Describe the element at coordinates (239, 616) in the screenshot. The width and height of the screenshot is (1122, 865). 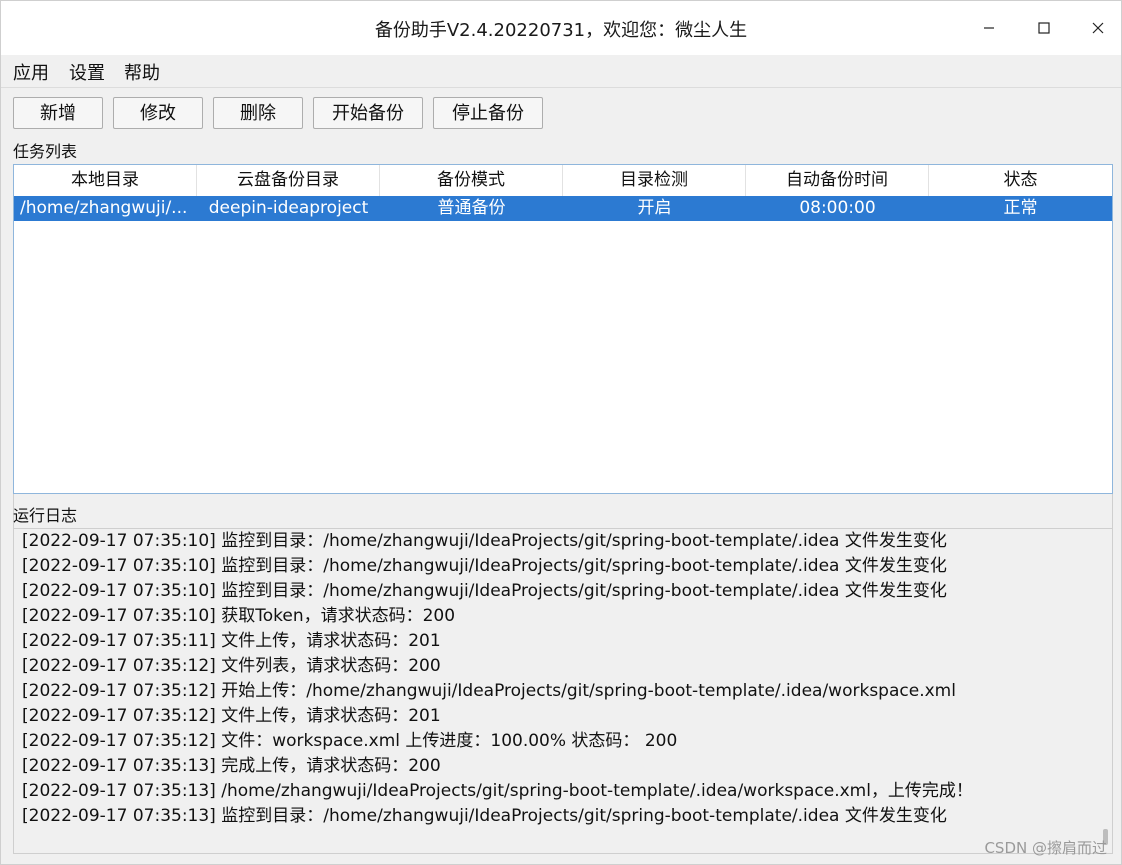
I see `log-line: [2022-09-17 07:35:10] 获取Token，请求状态码：200` at that location.